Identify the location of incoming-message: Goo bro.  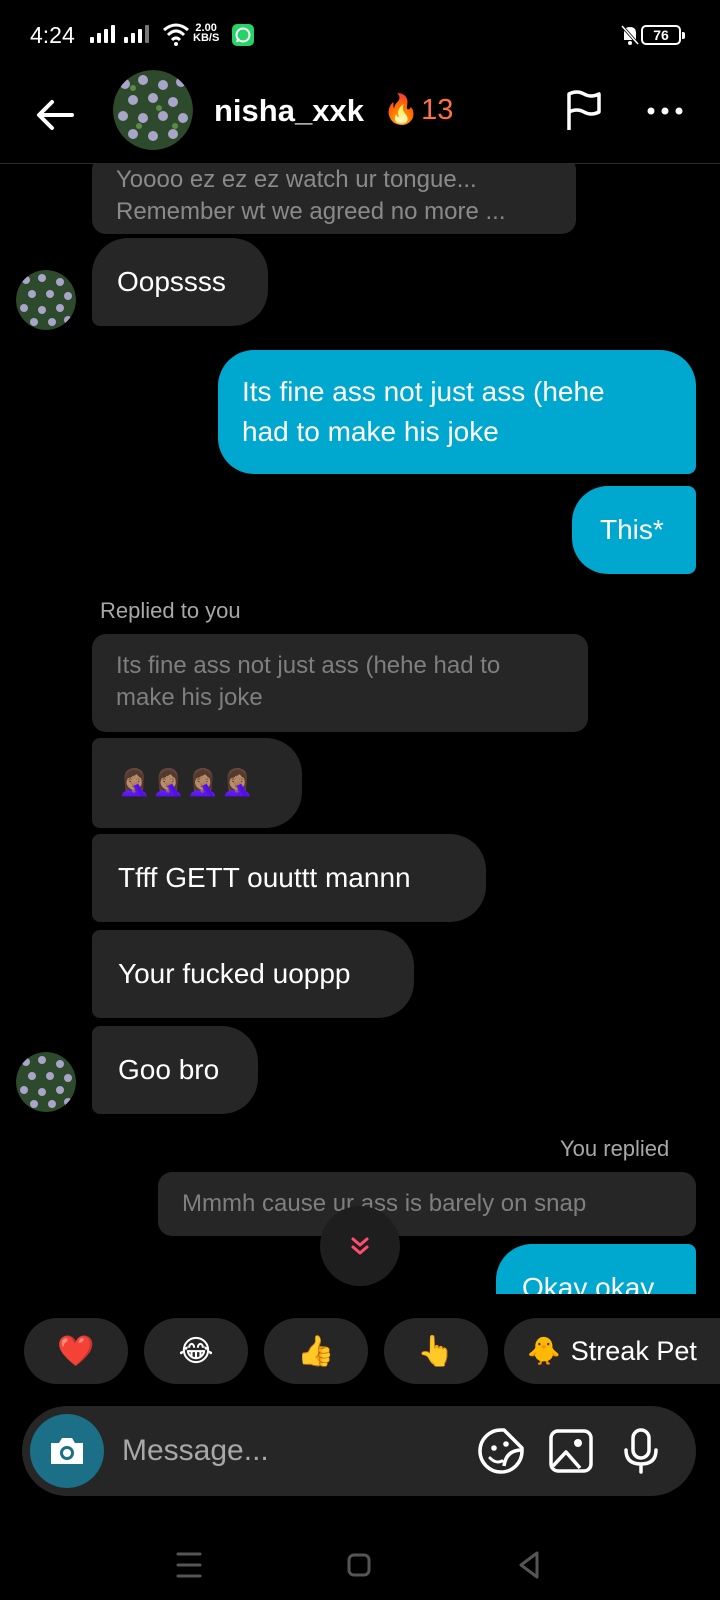
(175, 1070).